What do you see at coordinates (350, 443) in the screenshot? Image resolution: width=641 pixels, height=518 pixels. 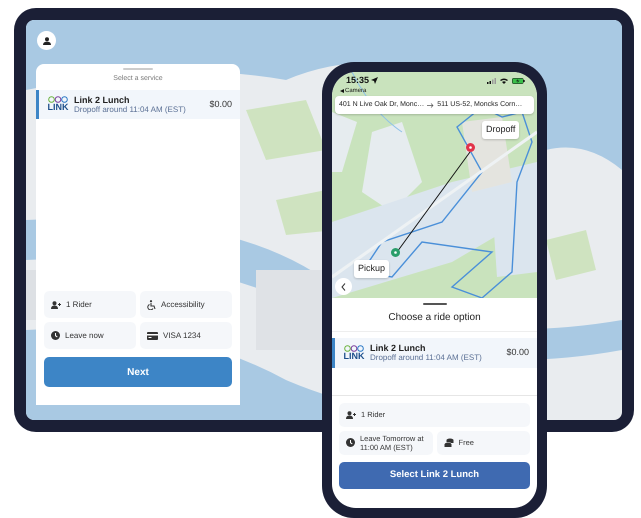 I see `clock-icon` at bounding box center [350, 443].